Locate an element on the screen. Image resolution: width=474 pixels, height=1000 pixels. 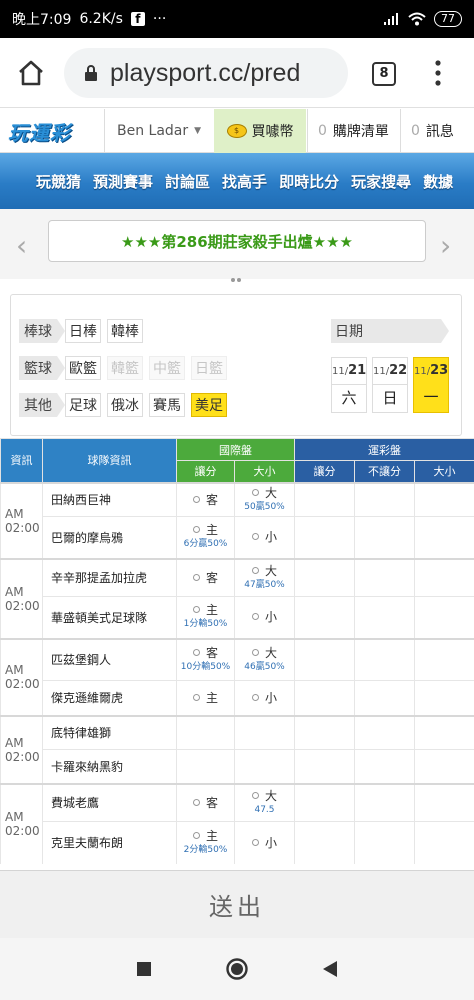
carousel-prev-button: ‹ is located at coordinates (21, 245).